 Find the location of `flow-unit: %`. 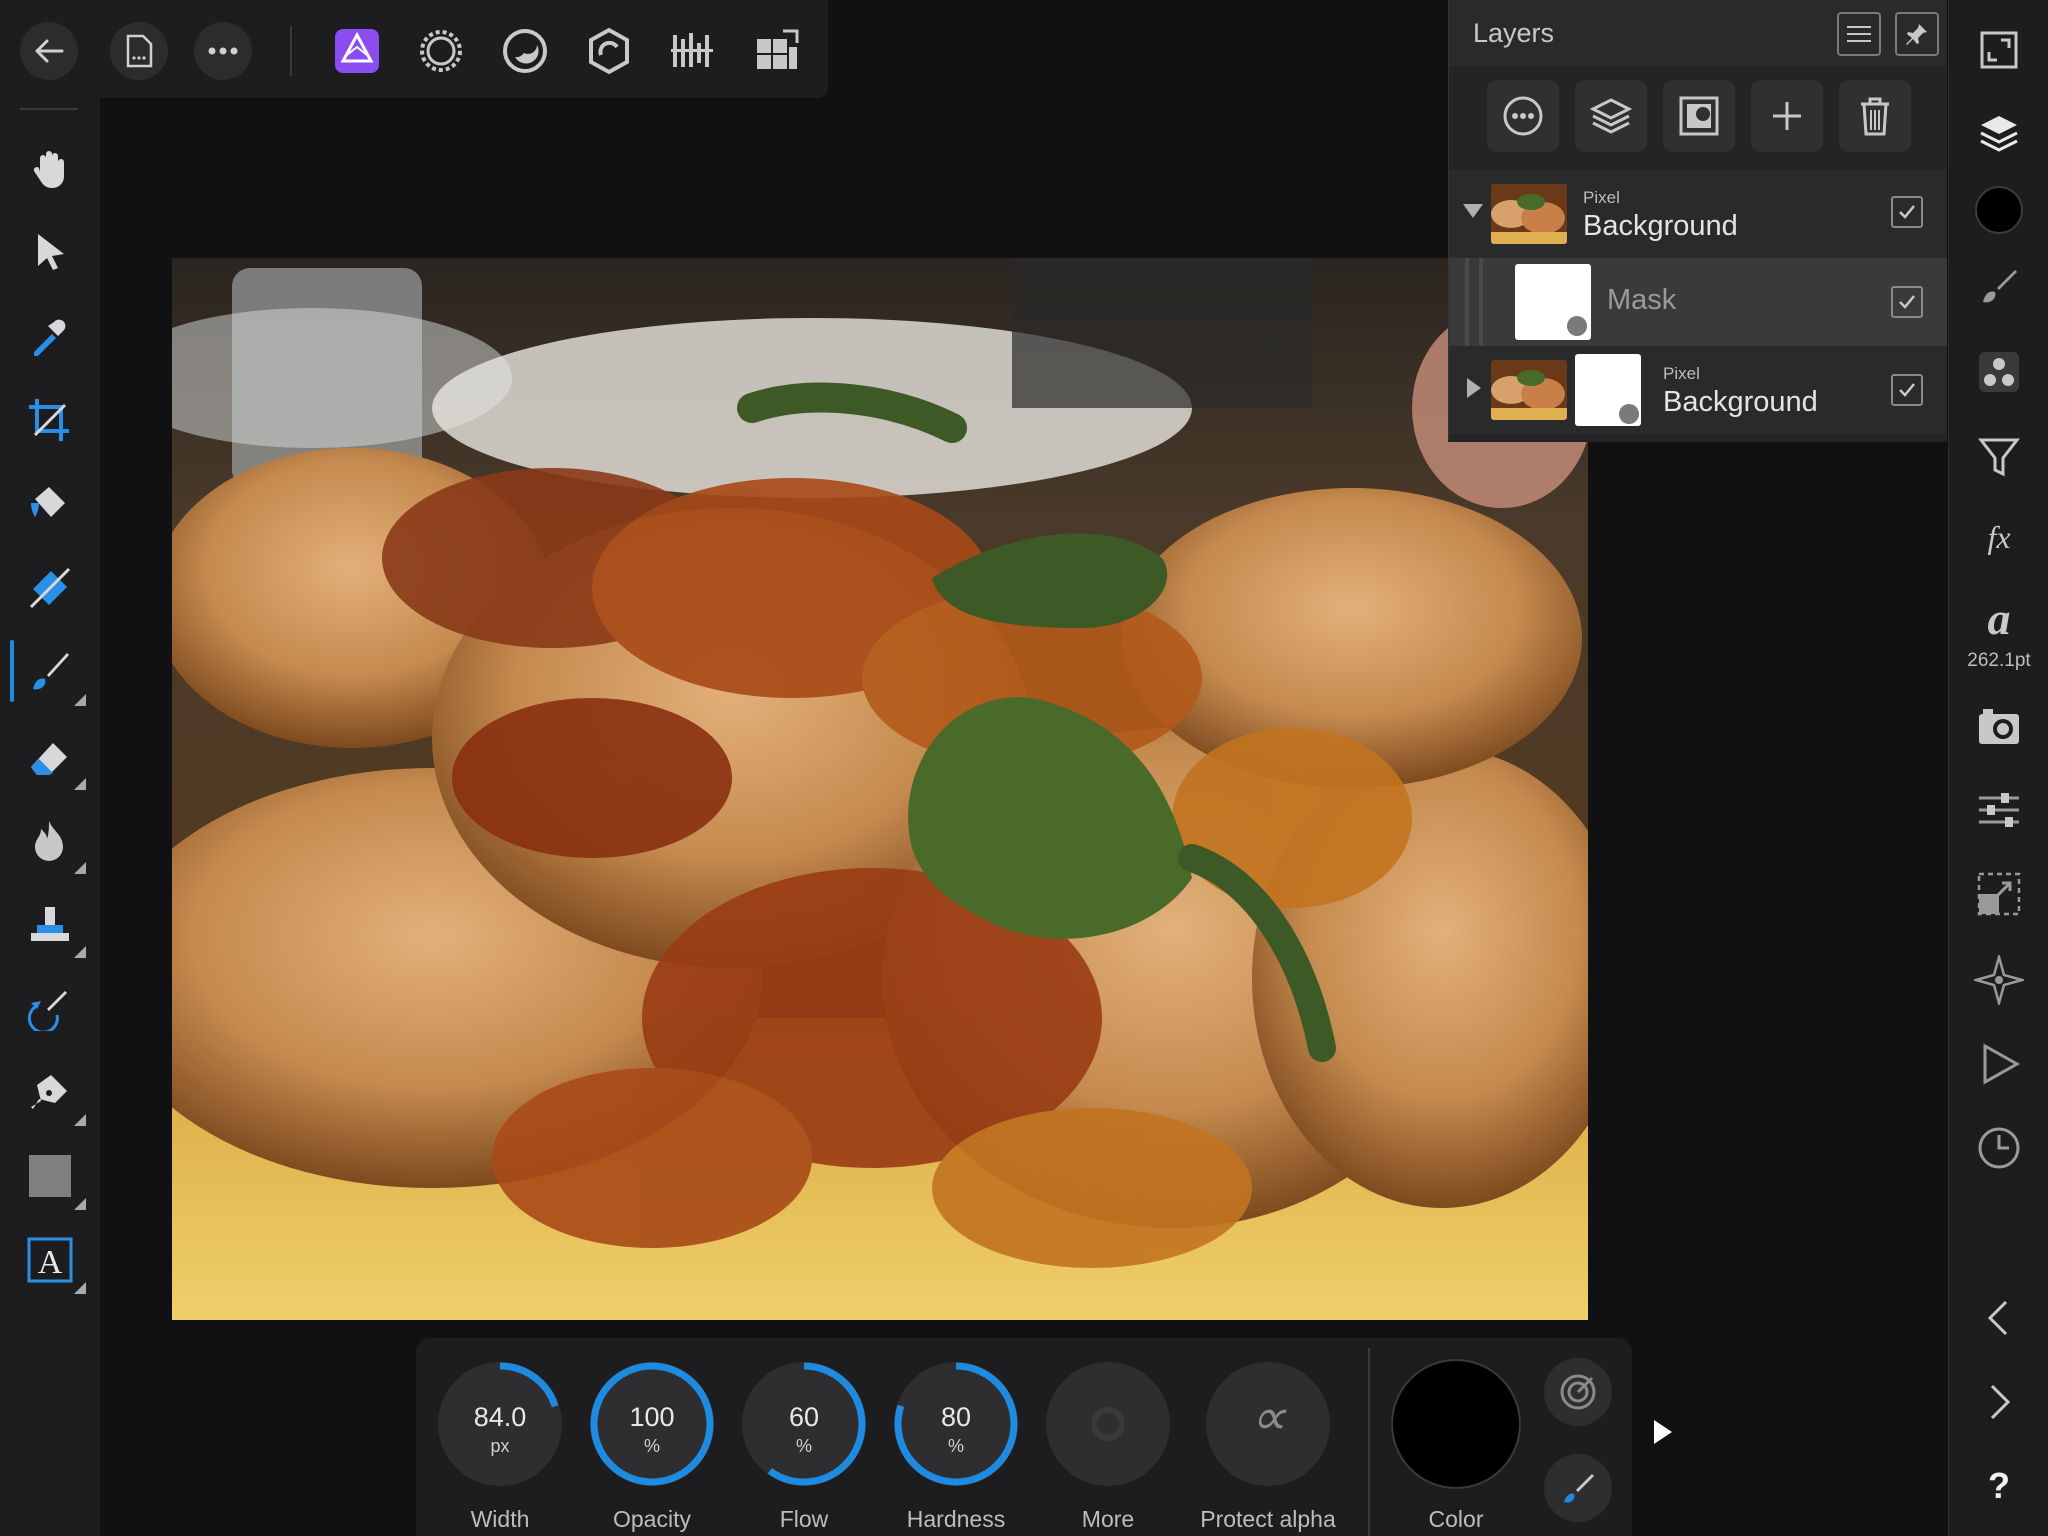

flow-unit: % is located at coordinates (803, 1446).